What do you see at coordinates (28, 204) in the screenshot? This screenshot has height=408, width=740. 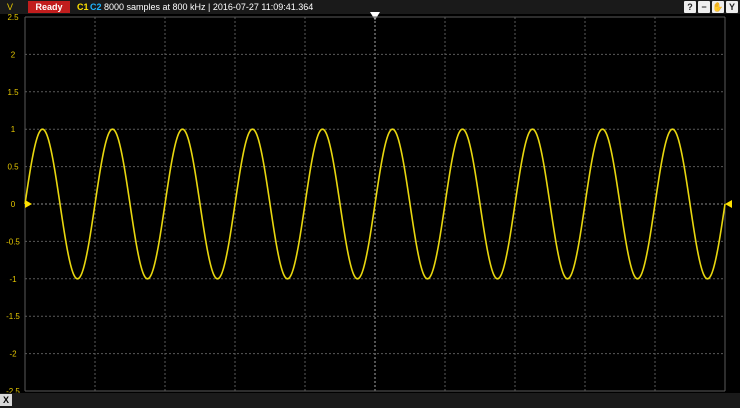 I see `channel-1-offset-marker-left` at bounding box center [28, 204].